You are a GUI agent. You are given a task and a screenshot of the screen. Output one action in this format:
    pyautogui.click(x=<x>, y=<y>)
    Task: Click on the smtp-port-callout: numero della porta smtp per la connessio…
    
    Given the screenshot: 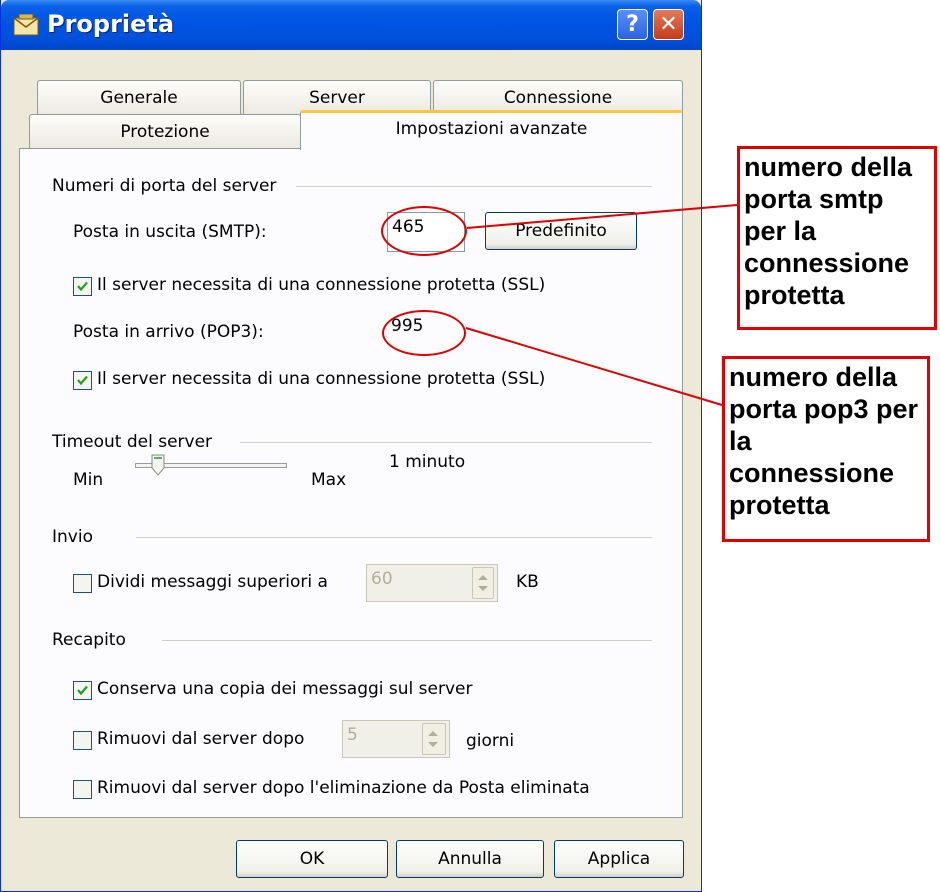 What is the action you would take?
    pyautogui.click(x=837, y=238)
    